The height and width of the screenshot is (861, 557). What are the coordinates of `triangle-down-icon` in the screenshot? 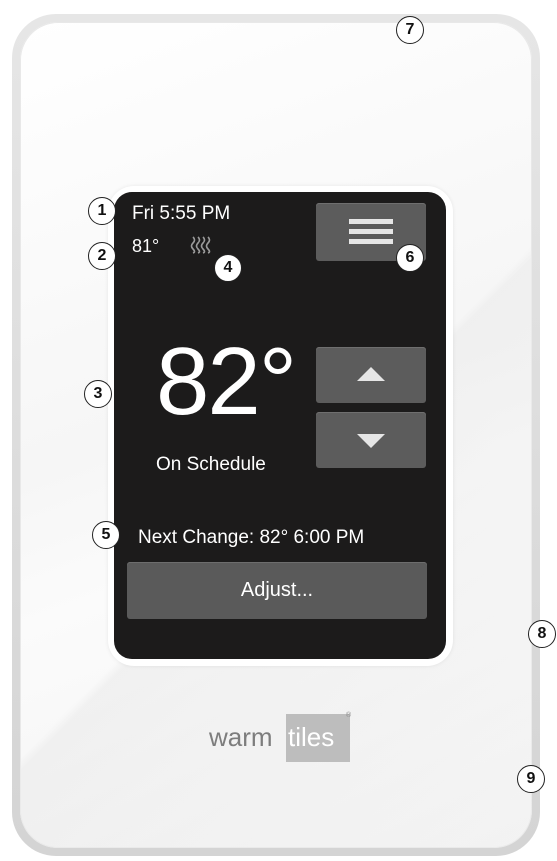 It's located at (371, 441).